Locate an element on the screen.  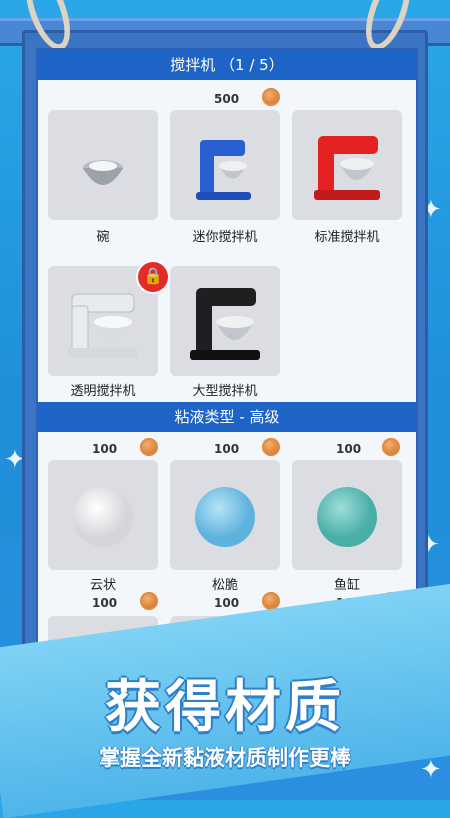
mixer-card-large is located at coordinates (225, 321).